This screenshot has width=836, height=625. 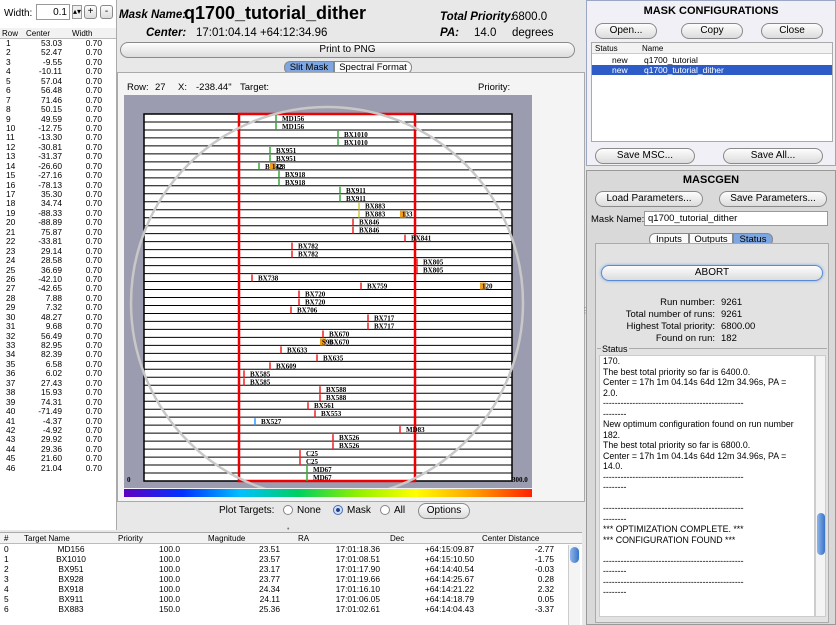 What do you see at coordinates (712, 273) in the screenshot?
I see `abort-button: ABORT` at bounding box center [712, 273].